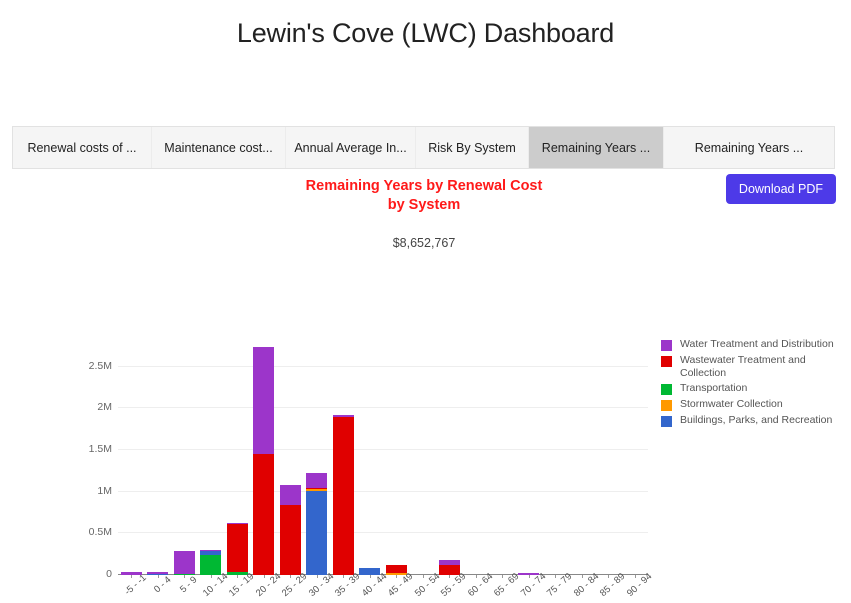  Describe the element at coordinates (240, 472) in the screenshot. I see `bar-group: 15 - 19` at that location.